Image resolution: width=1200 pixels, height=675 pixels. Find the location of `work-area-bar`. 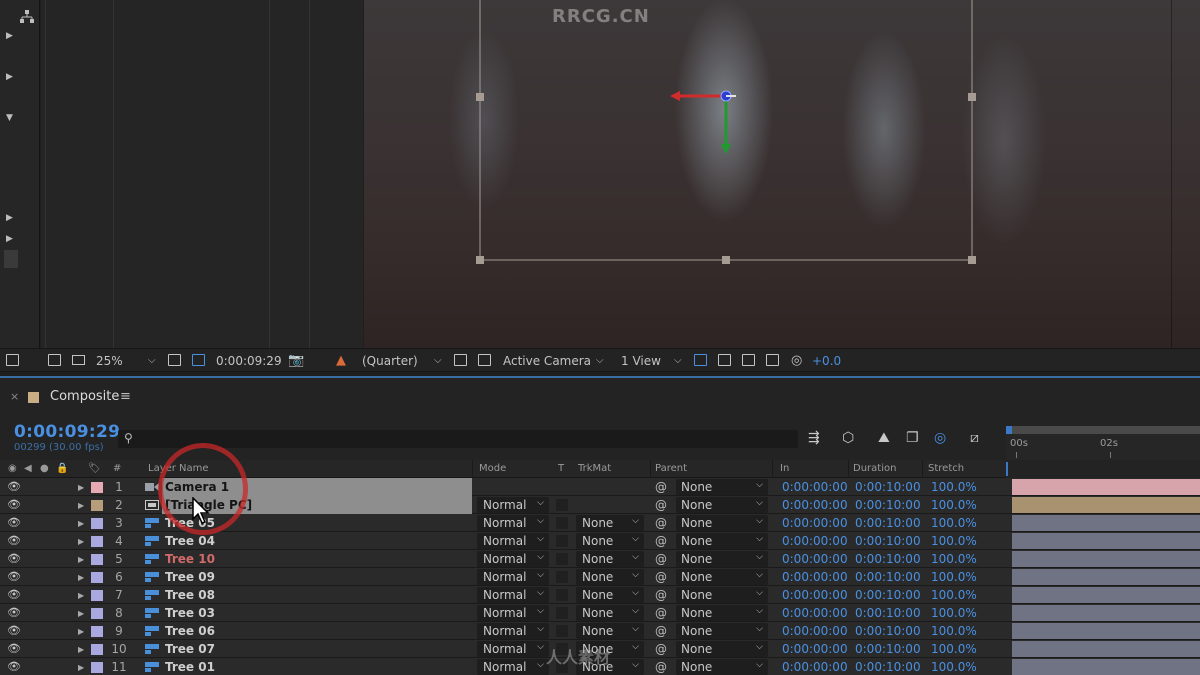

work-area-bar is located at coordinates (1103, 430).